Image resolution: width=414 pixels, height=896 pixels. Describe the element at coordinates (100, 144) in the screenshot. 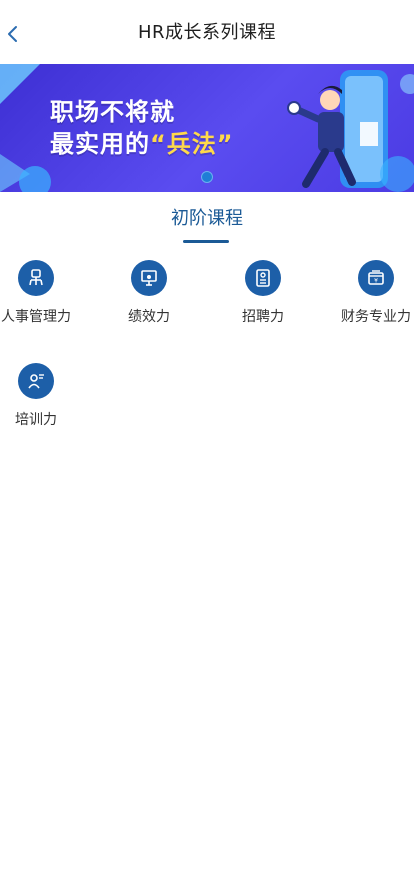

I see `banner-line2-prefix: 最实用的` at that location.